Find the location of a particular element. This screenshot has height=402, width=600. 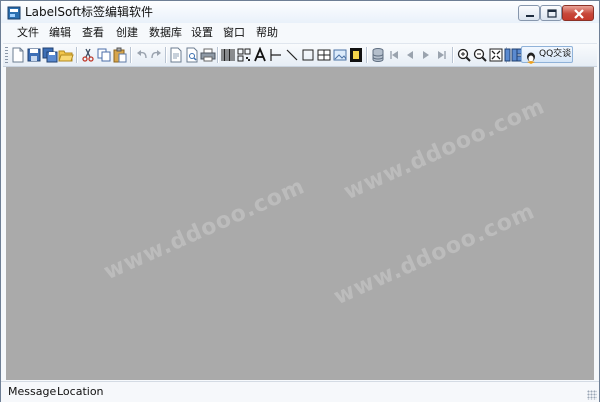

app-logo-icon is located at coordinates (14, 12).